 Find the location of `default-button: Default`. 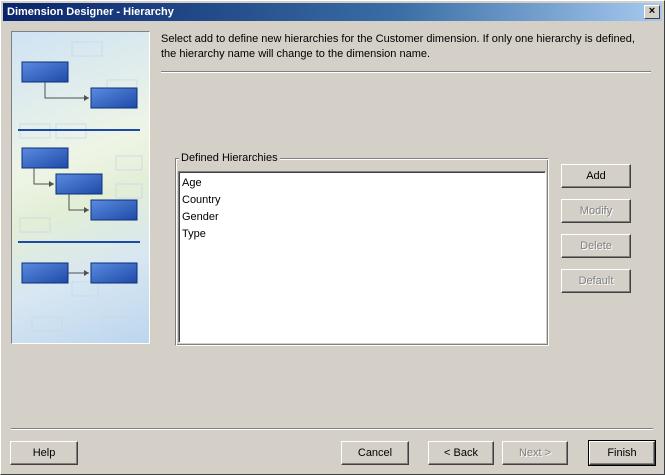

default-button: Default is located at coordinates (596, 281).